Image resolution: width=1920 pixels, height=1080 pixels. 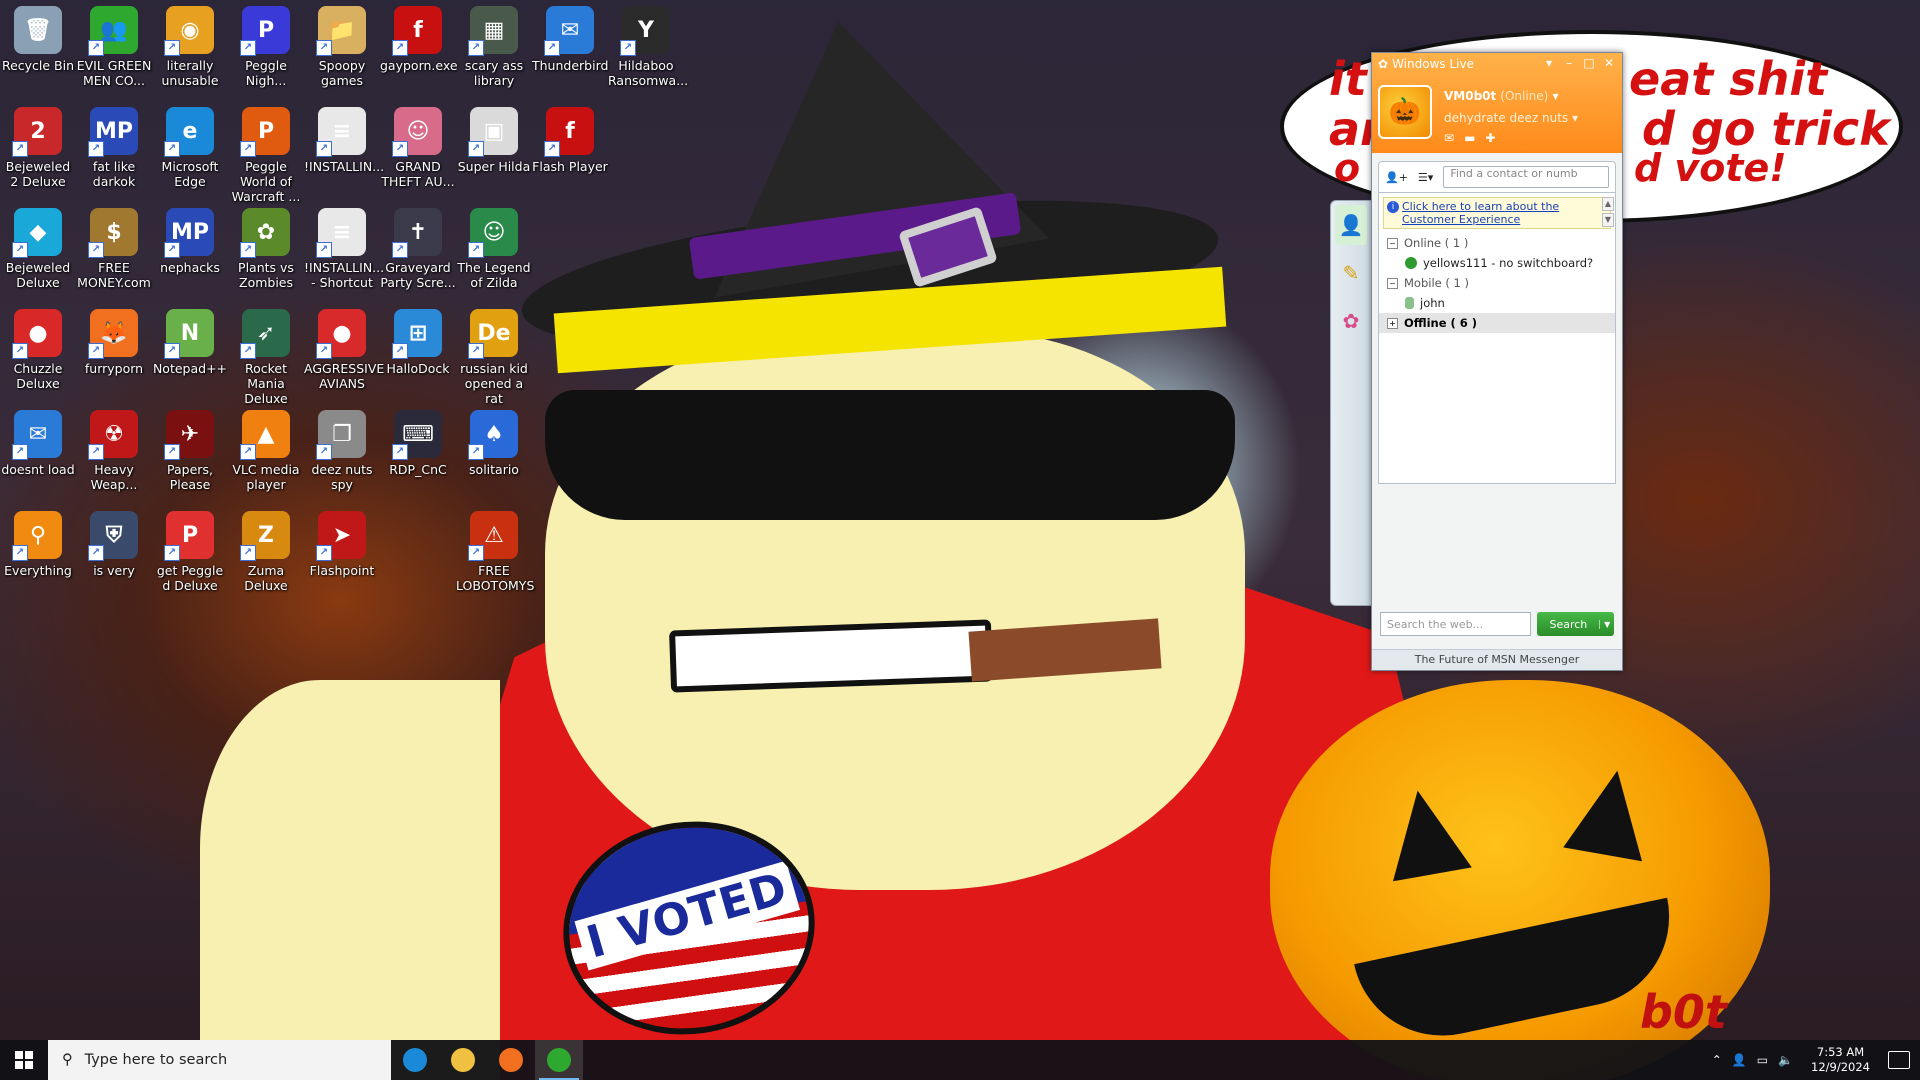 I want to click on desktop-icon: ✿ ↗ Plants vs Zombies, so click(x=266, y=246).